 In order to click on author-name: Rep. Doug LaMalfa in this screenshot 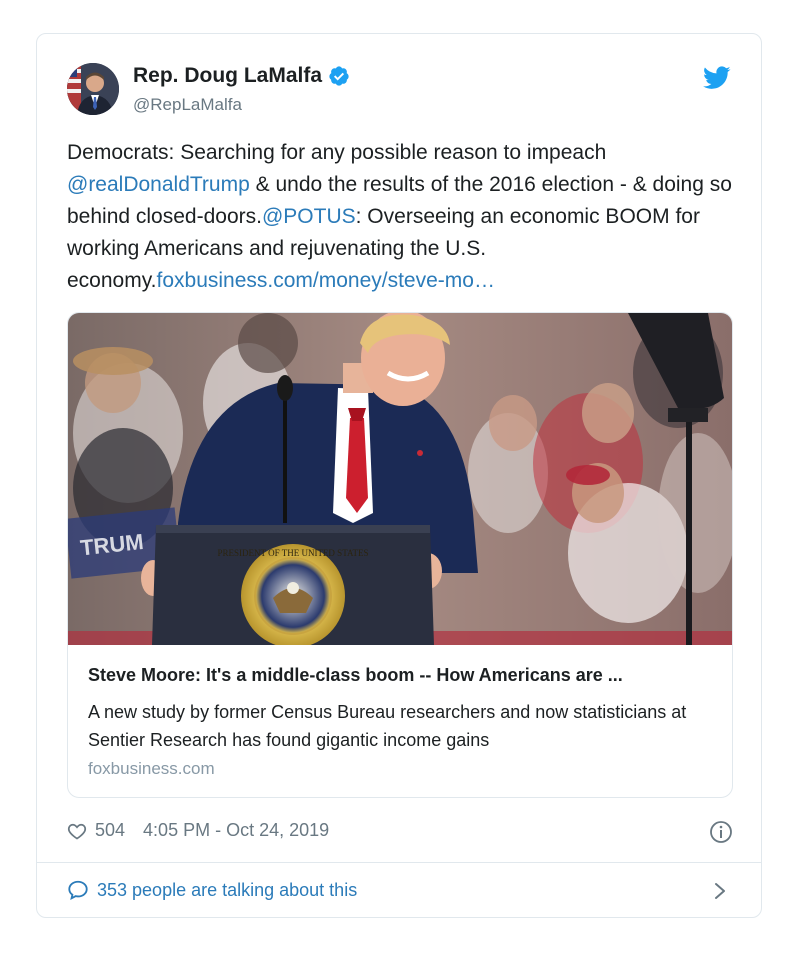, I will do `click(241, 76)`.